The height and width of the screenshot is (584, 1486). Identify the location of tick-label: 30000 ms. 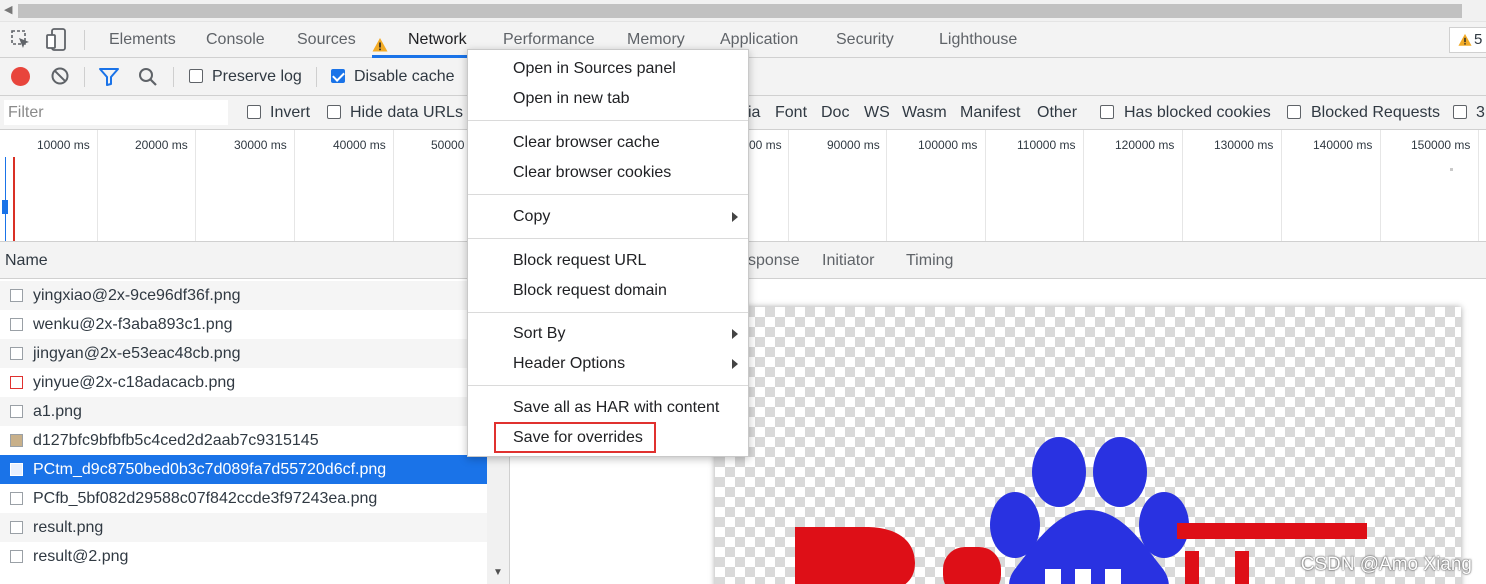
(260, 145).